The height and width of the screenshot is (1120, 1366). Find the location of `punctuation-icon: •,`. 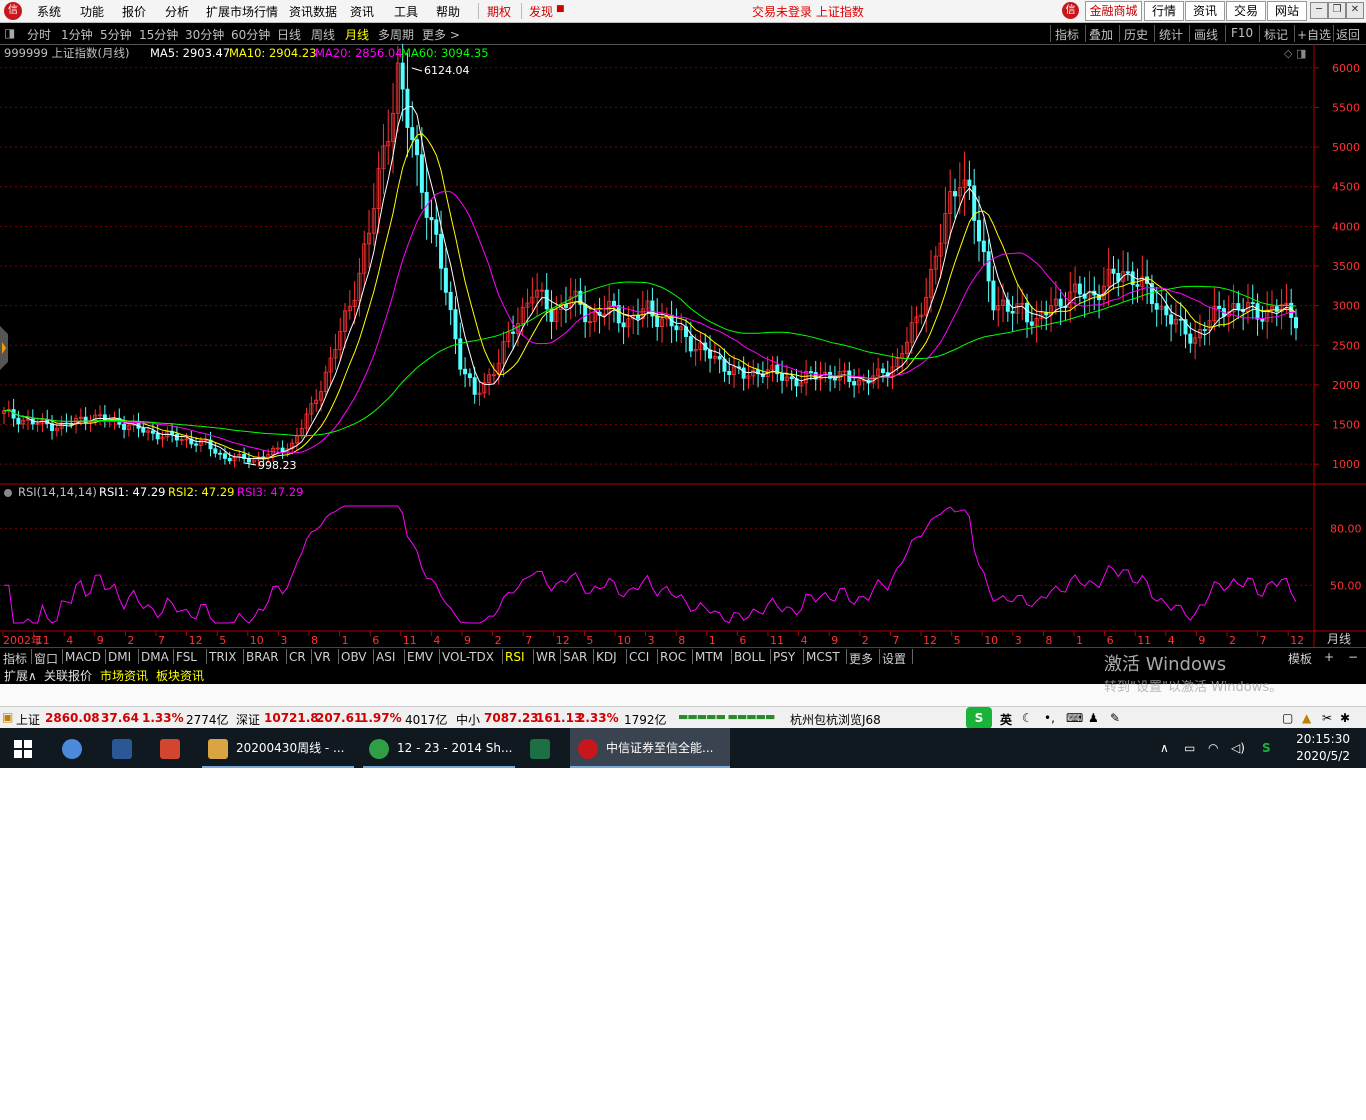

punctuation-icon: •, is located at coordinates (1049, 718).